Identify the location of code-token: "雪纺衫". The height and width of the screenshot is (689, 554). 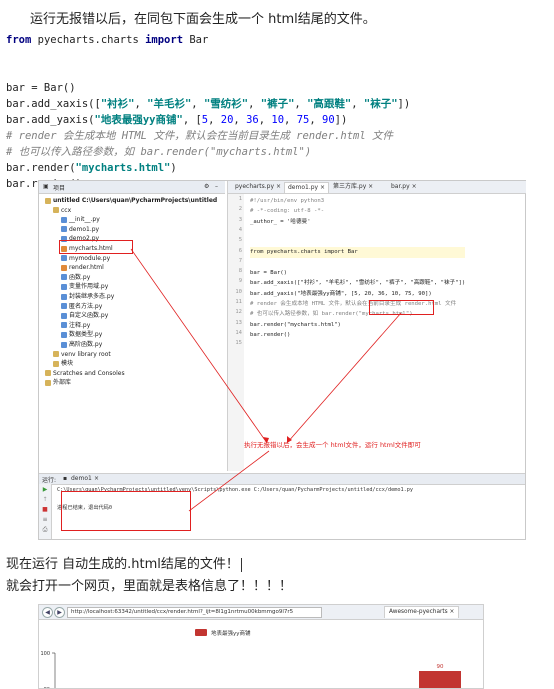
(226, 104).